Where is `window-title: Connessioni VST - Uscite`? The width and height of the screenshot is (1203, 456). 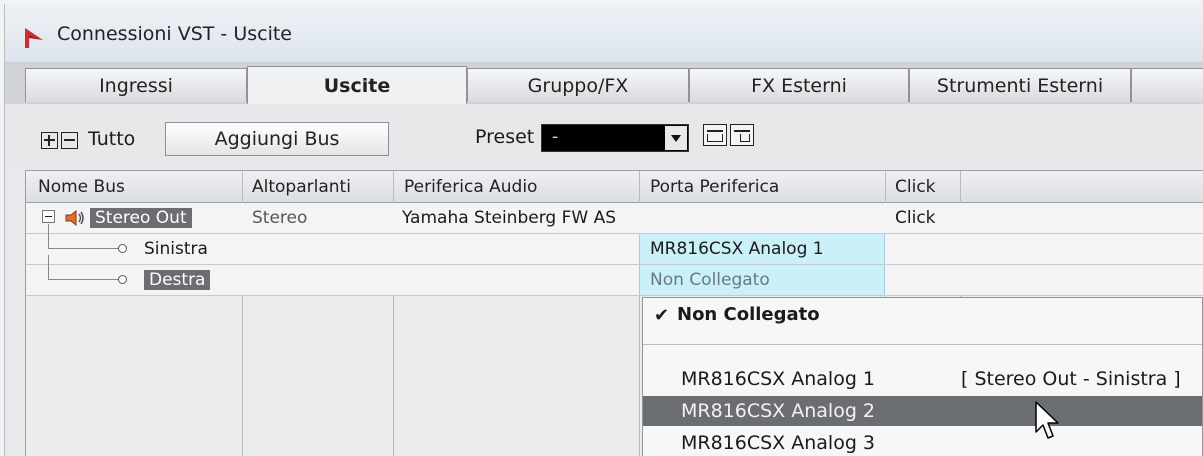 window-title: Connessioni VST - Uscite is located at coordinates (174, 34).